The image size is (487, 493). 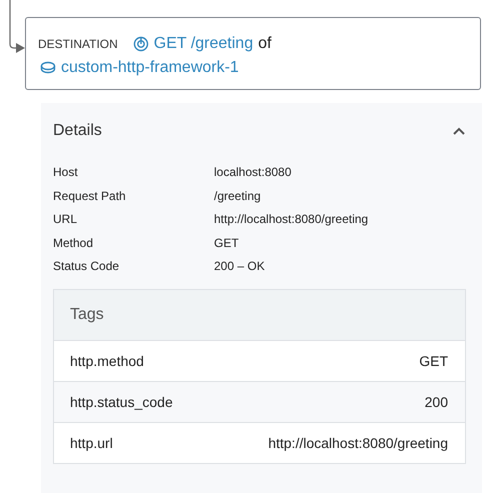 What do you see at coordinates (73, 243) in the screenshot?
I see `detail-label: Method` at bounding box center [73, 243].